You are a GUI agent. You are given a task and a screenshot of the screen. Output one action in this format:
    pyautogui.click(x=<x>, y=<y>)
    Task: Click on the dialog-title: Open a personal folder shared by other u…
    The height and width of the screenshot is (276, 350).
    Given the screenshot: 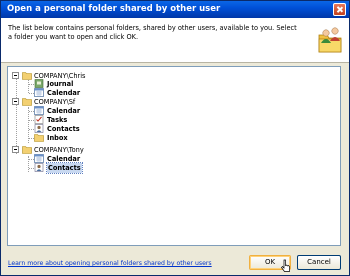 What is the action you would take?
    pyautogui.click(x=114, y=9)
    